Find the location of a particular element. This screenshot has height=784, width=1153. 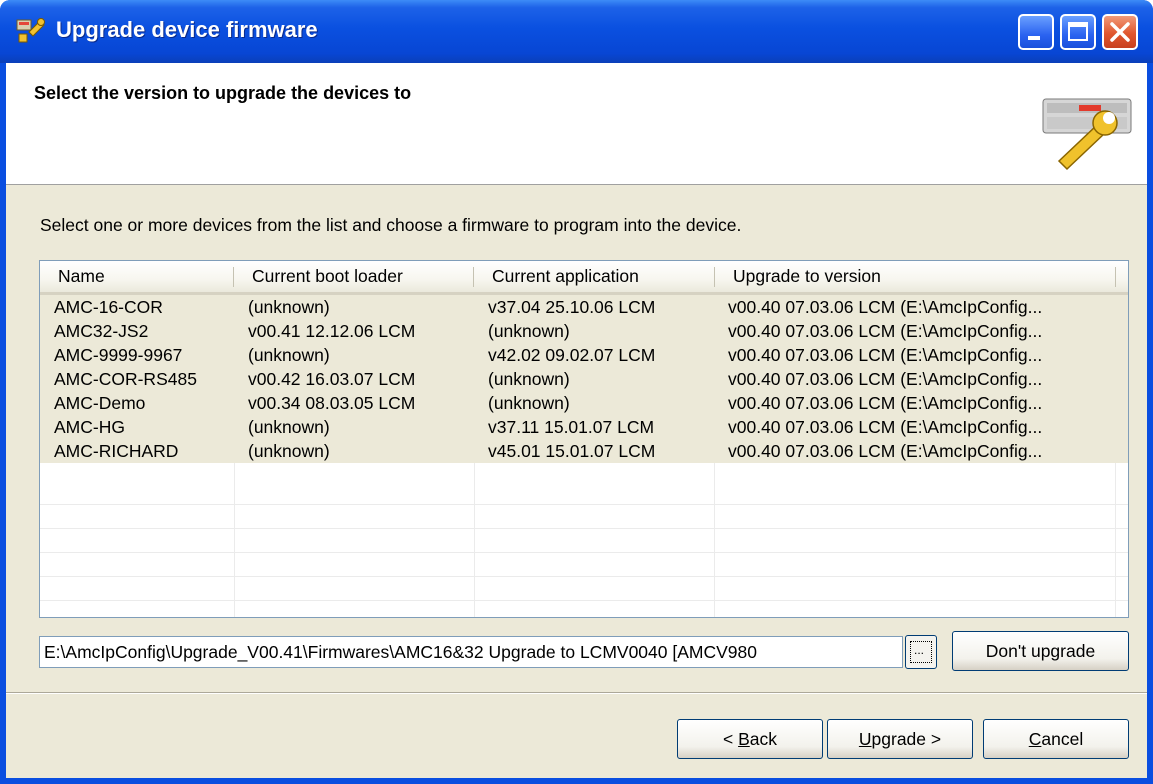

back-button: < Back is located at coordinates (750, 739).